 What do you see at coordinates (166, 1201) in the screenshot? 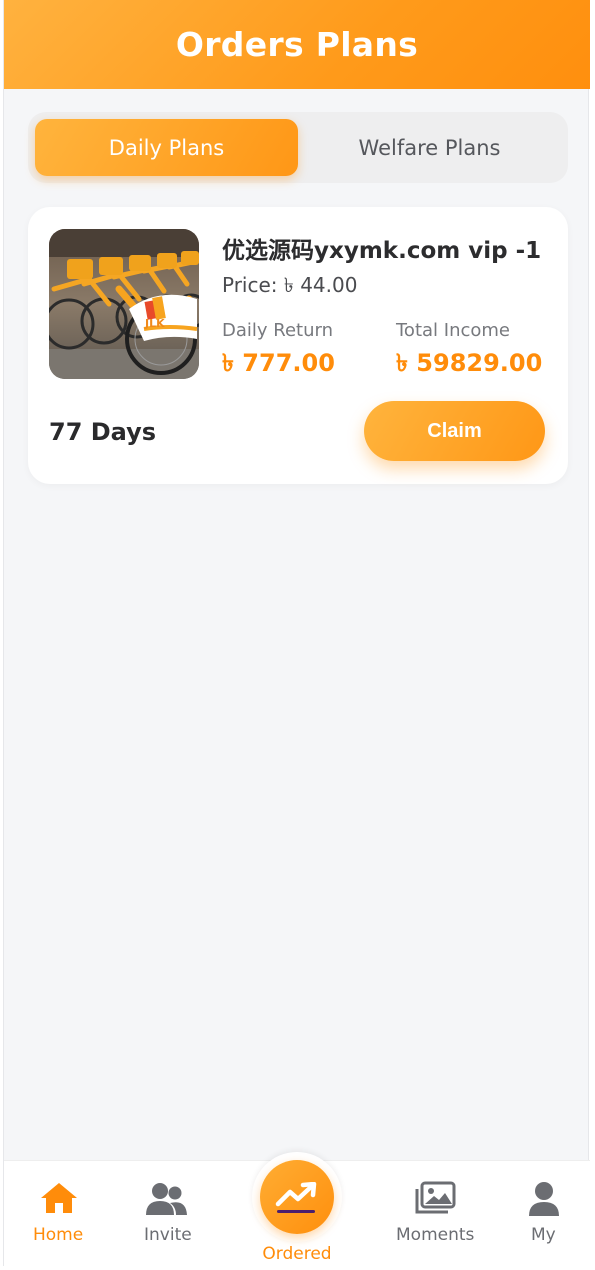
I see `users-icon` at bounding box center [166, 1201].